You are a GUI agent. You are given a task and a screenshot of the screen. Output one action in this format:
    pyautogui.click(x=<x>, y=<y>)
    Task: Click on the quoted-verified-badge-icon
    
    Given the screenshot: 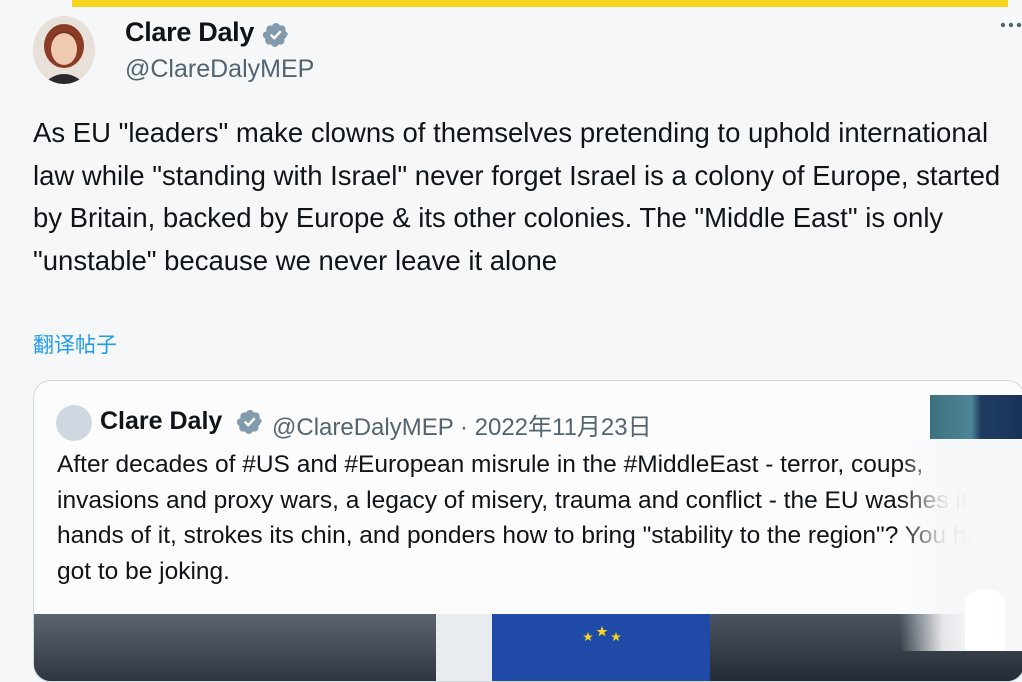 What is the action you would take?
    pyautogui.click(x=249, y=422)
    